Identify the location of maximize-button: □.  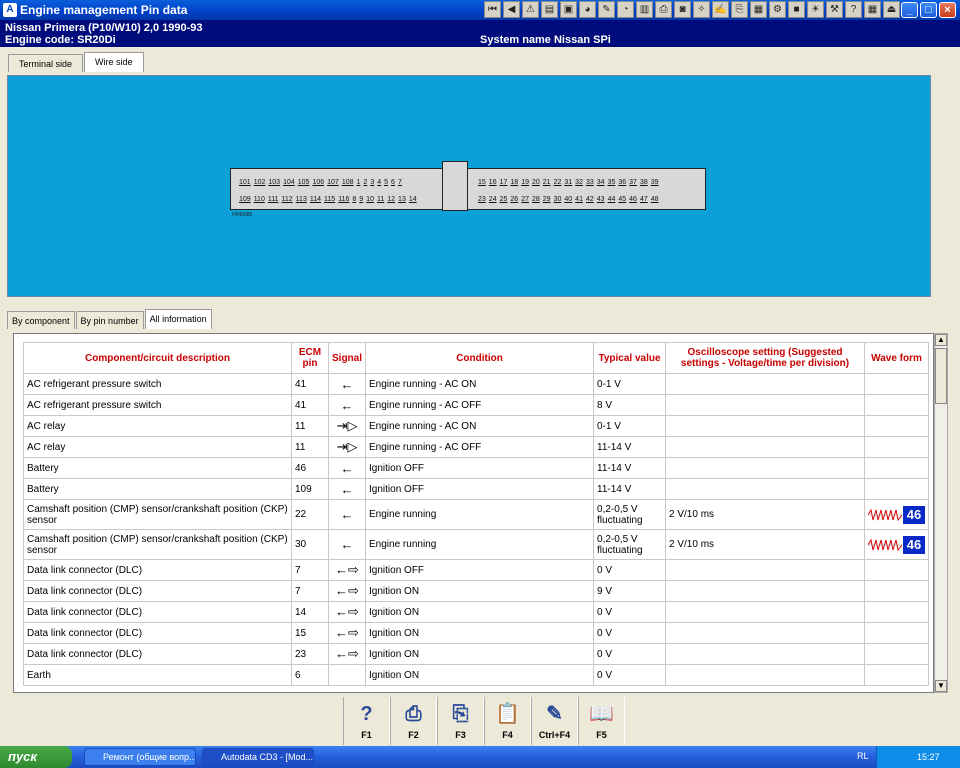
(928, 10).